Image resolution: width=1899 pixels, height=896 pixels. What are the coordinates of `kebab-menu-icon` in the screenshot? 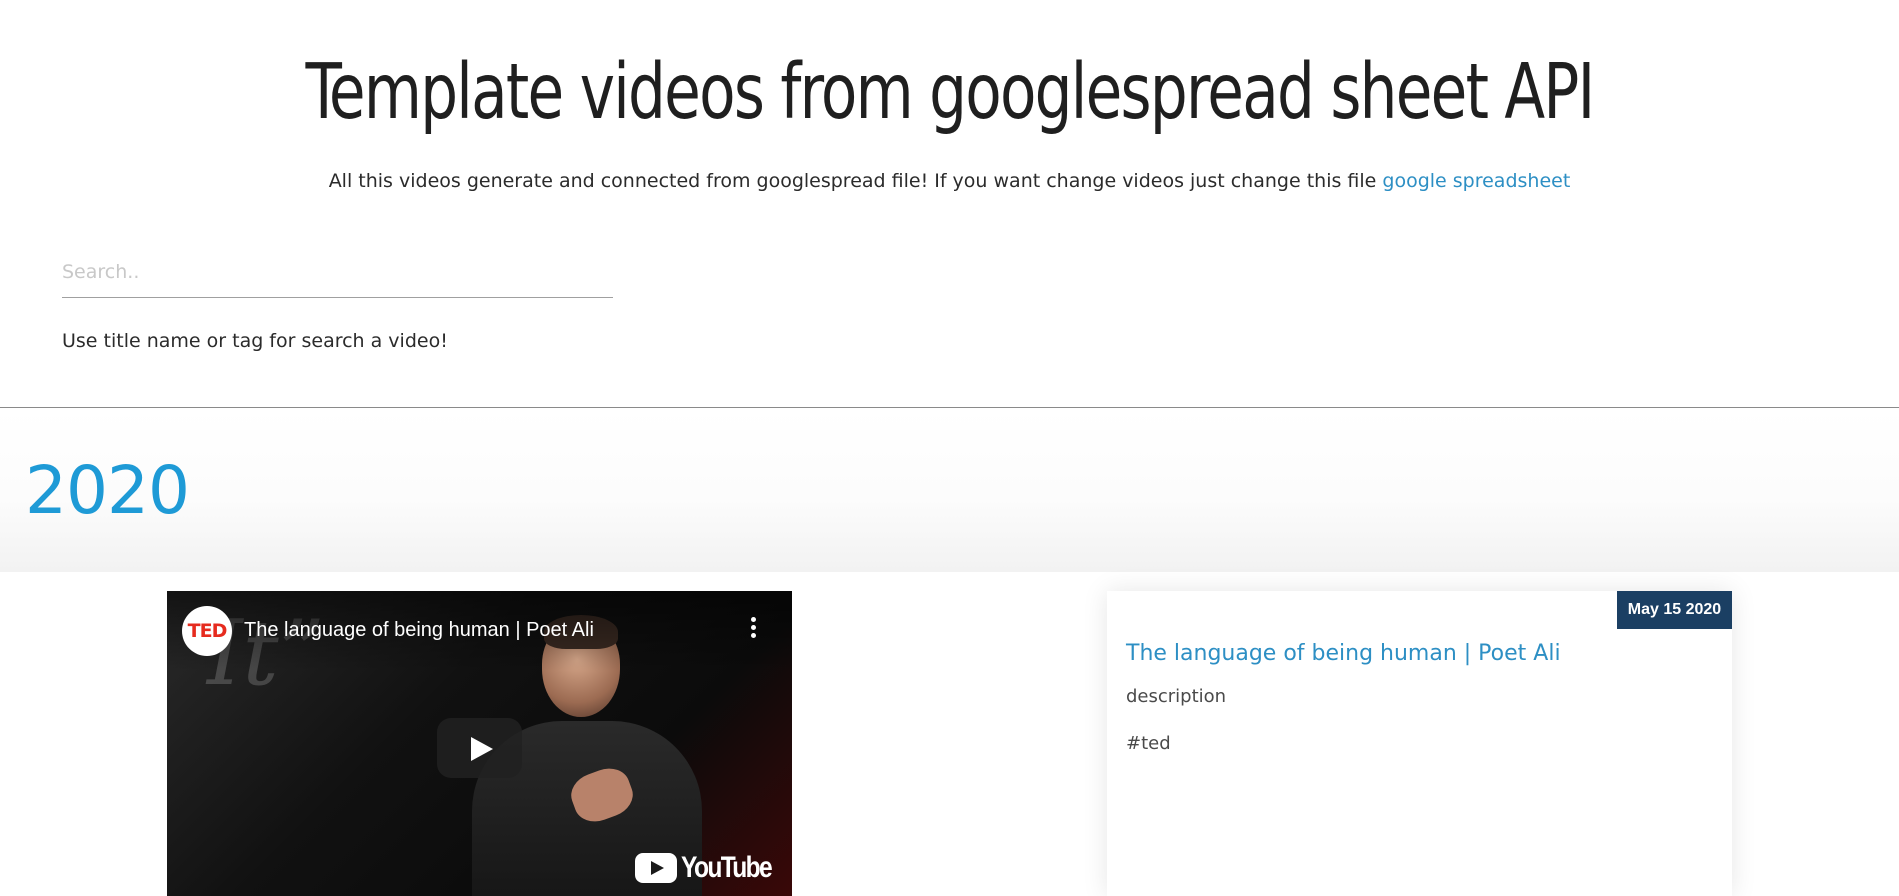 It's located at (753, 631).